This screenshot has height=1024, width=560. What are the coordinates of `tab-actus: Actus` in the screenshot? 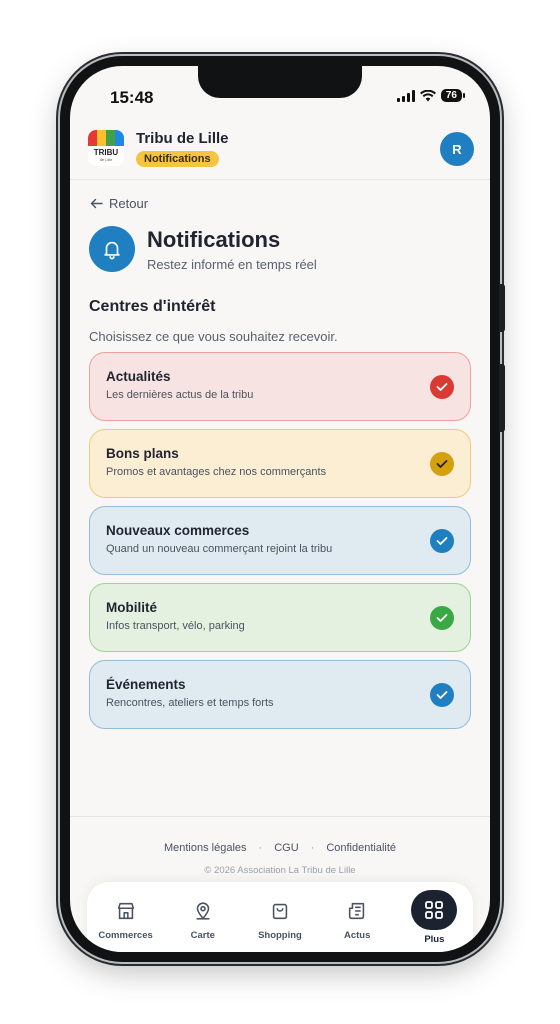 It's located at (357, 920).